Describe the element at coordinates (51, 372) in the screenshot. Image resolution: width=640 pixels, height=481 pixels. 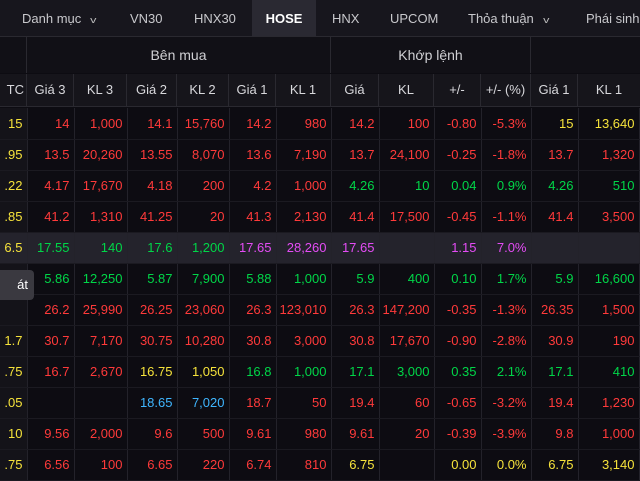
I see `buy-price-3-cell: 16.7` at that location.